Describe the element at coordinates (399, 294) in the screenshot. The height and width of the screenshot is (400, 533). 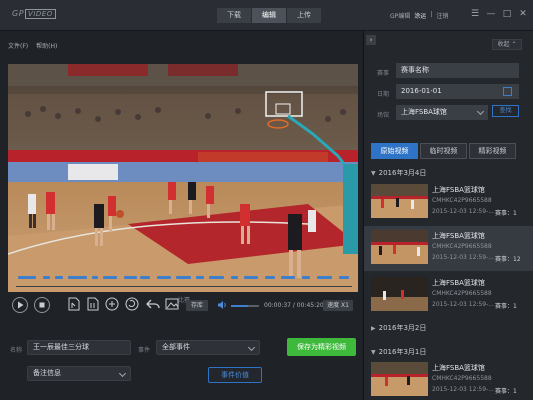
I see `clip-thumbnail` at that location.